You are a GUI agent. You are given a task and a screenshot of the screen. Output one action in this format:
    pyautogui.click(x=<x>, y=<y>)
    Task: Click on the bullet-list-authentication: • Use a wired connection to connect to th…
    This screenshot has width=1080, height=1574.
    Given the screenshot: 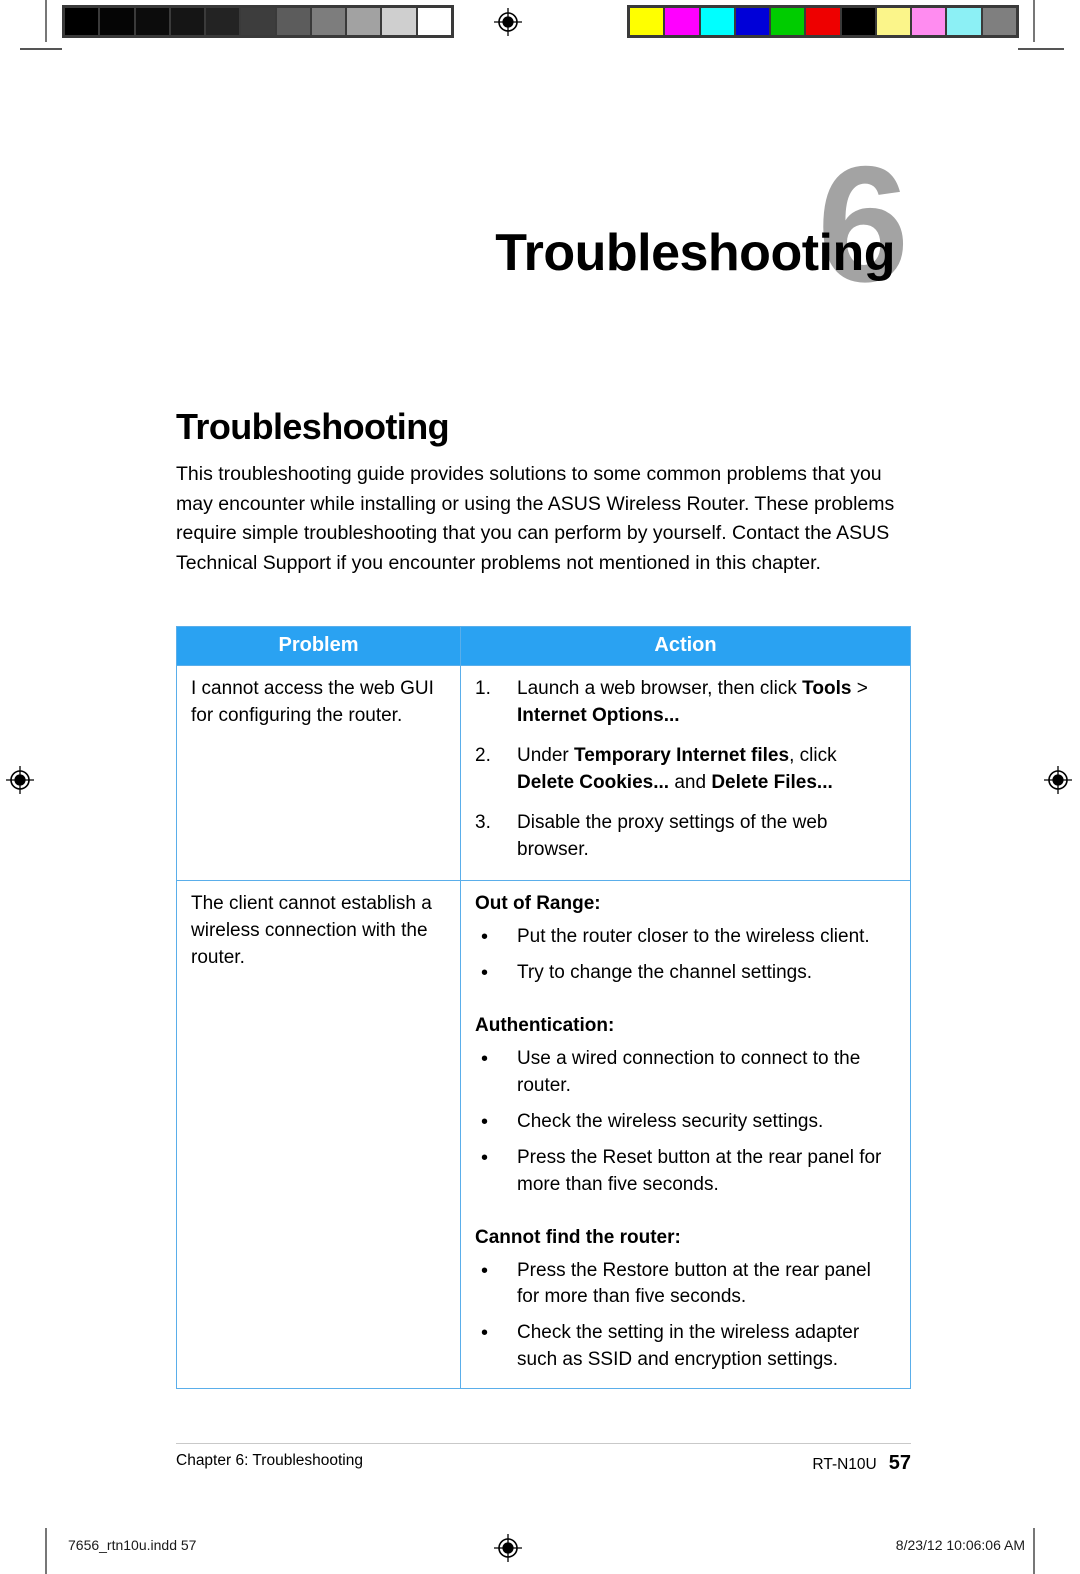 What is the action you would take?
    pyautogui.click(x=686, y=1122)
    